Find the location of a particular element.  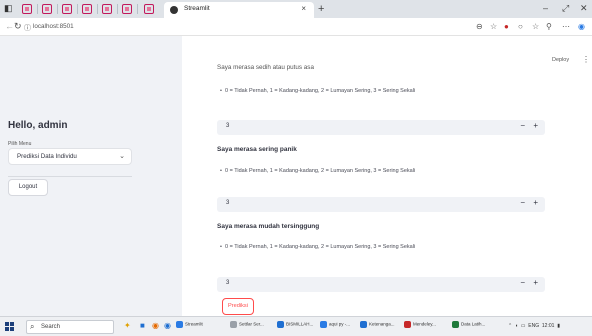

close-window-icon: ✕ is located at coordinates (584, 8).